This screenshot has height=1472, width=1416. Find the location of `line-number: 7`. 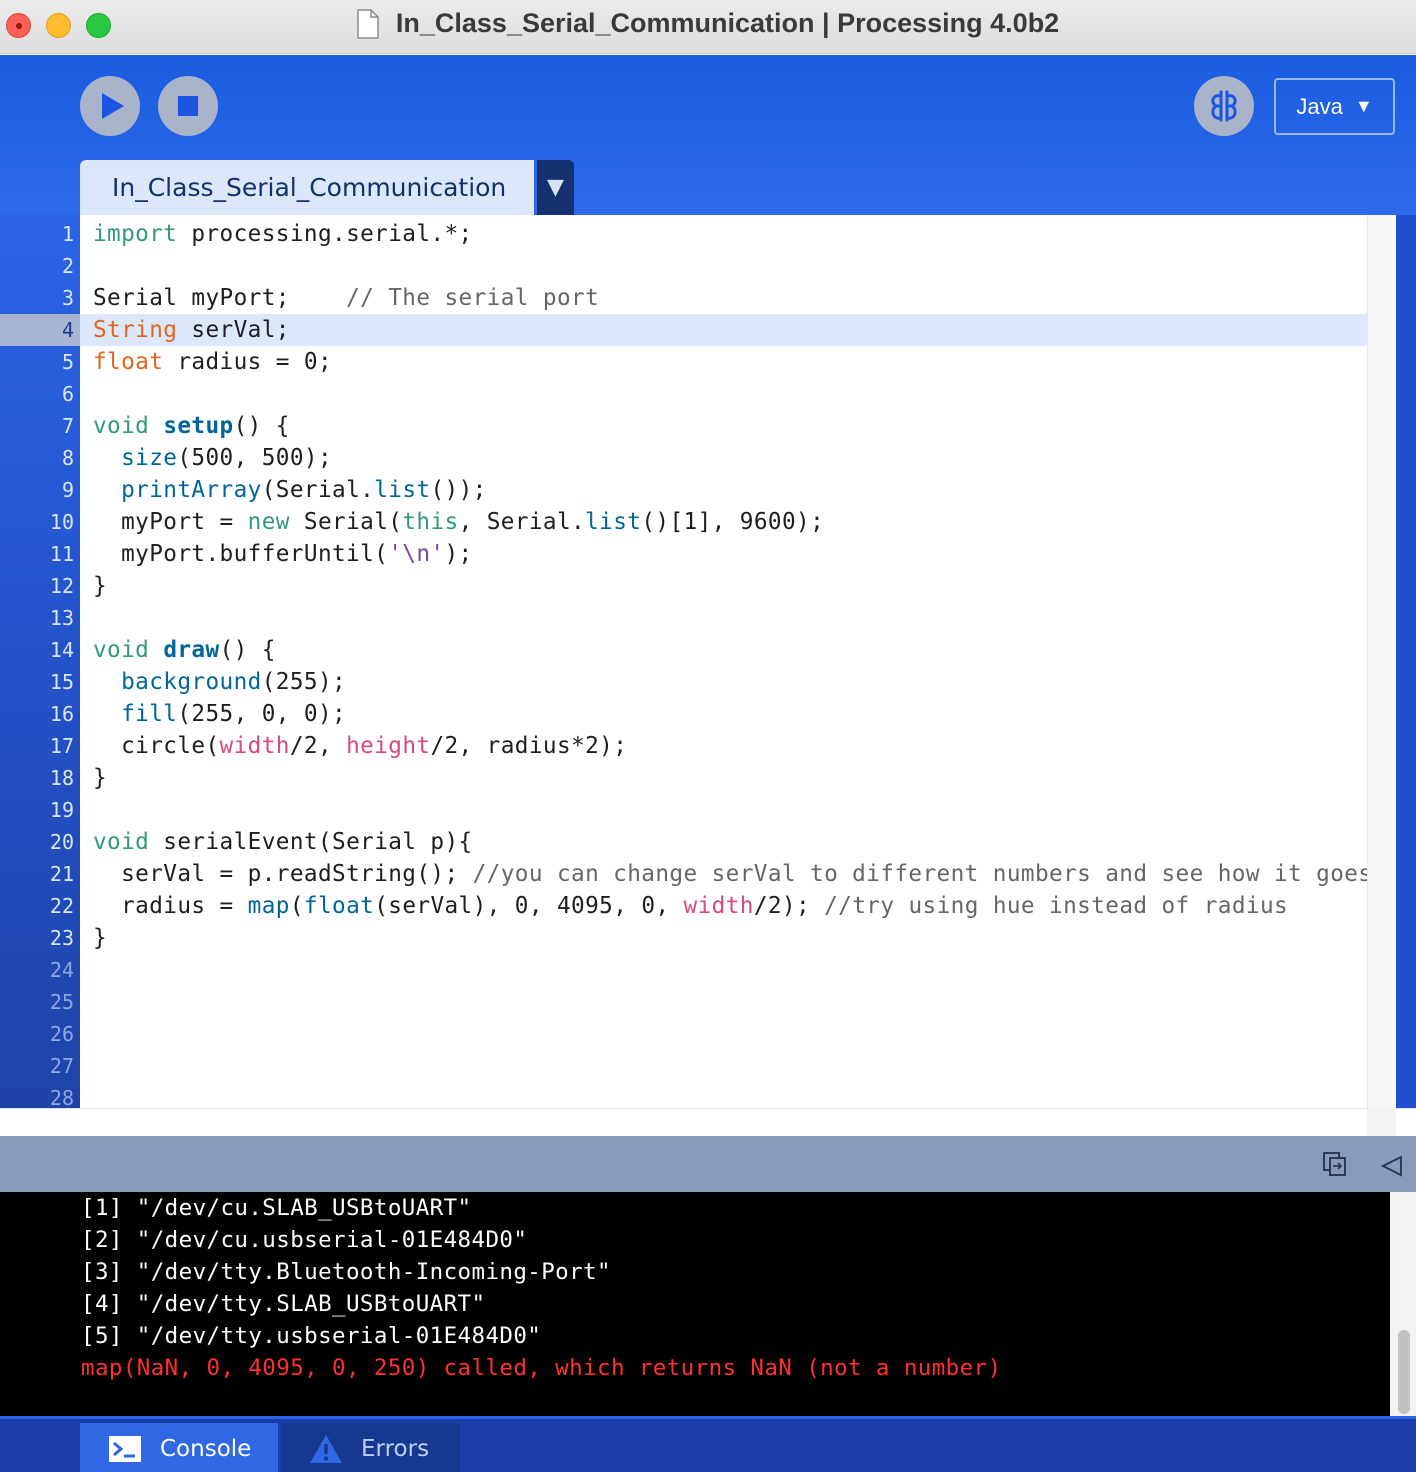

line-number: 7 is located at coordinates (67, 426).